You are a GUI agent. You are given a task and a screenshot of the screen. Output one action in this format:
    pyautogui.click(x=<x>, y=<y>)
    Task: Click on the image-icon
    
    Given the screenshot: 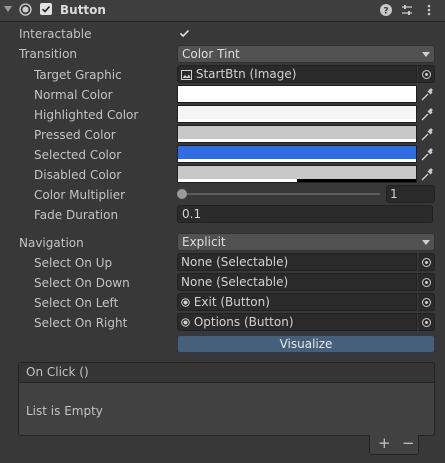 What is the action you would take?
    pyautogui.click(x=186, y=74)
    